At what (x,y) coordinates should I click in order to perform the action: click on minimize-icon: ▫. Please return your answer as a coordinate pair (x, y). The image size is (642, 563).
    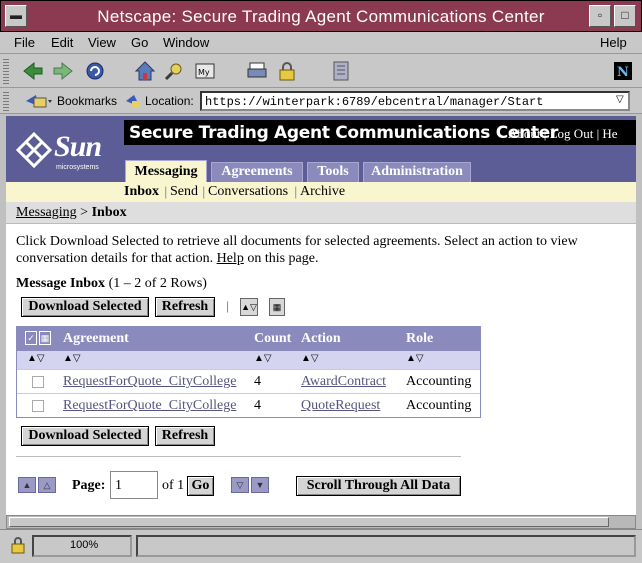
    Looking at the image, I should click on (600, 15).